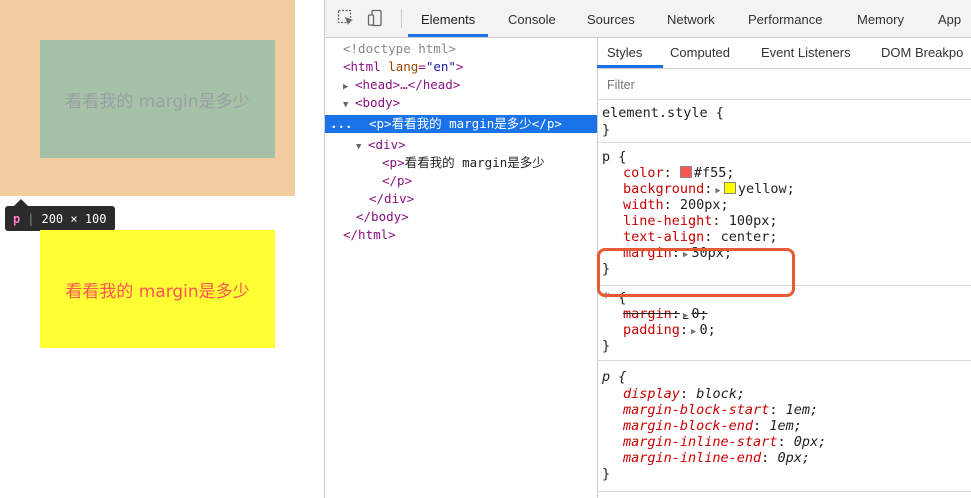 The height and width of the screenshot is (498, 971). Describe the element at coordinates (17, 218) in the screenshot. I see `tooltip-tag: p` at that location.